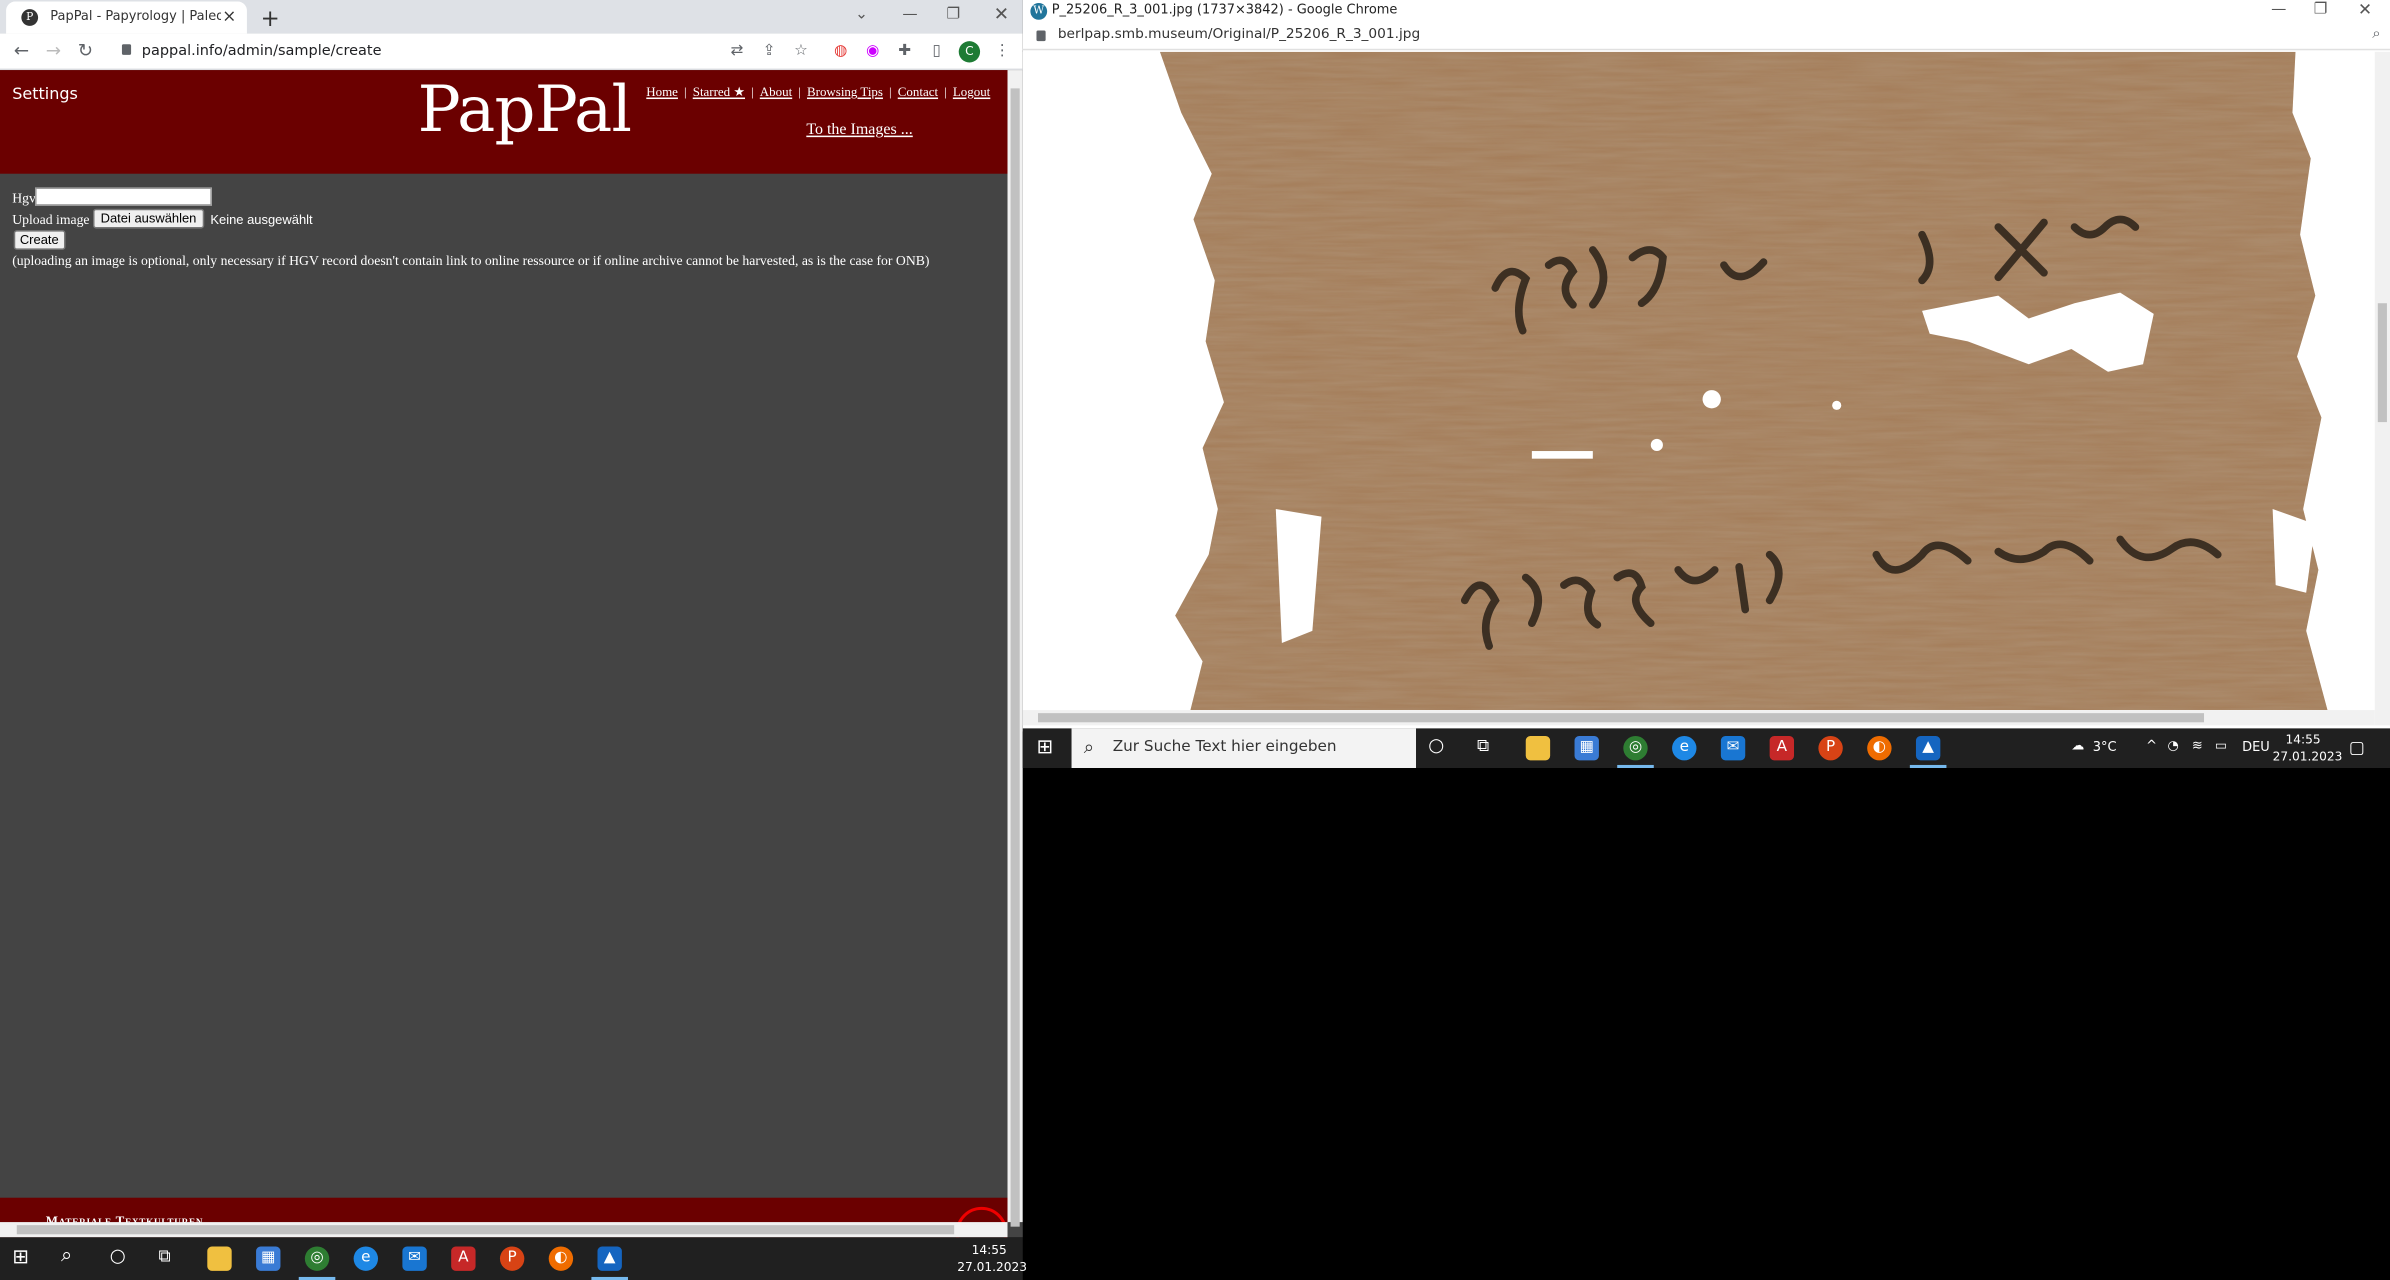 This screenshot has width=2390, height=1280. I want to click on extension-red-icon: ◍, so click(841, 51).